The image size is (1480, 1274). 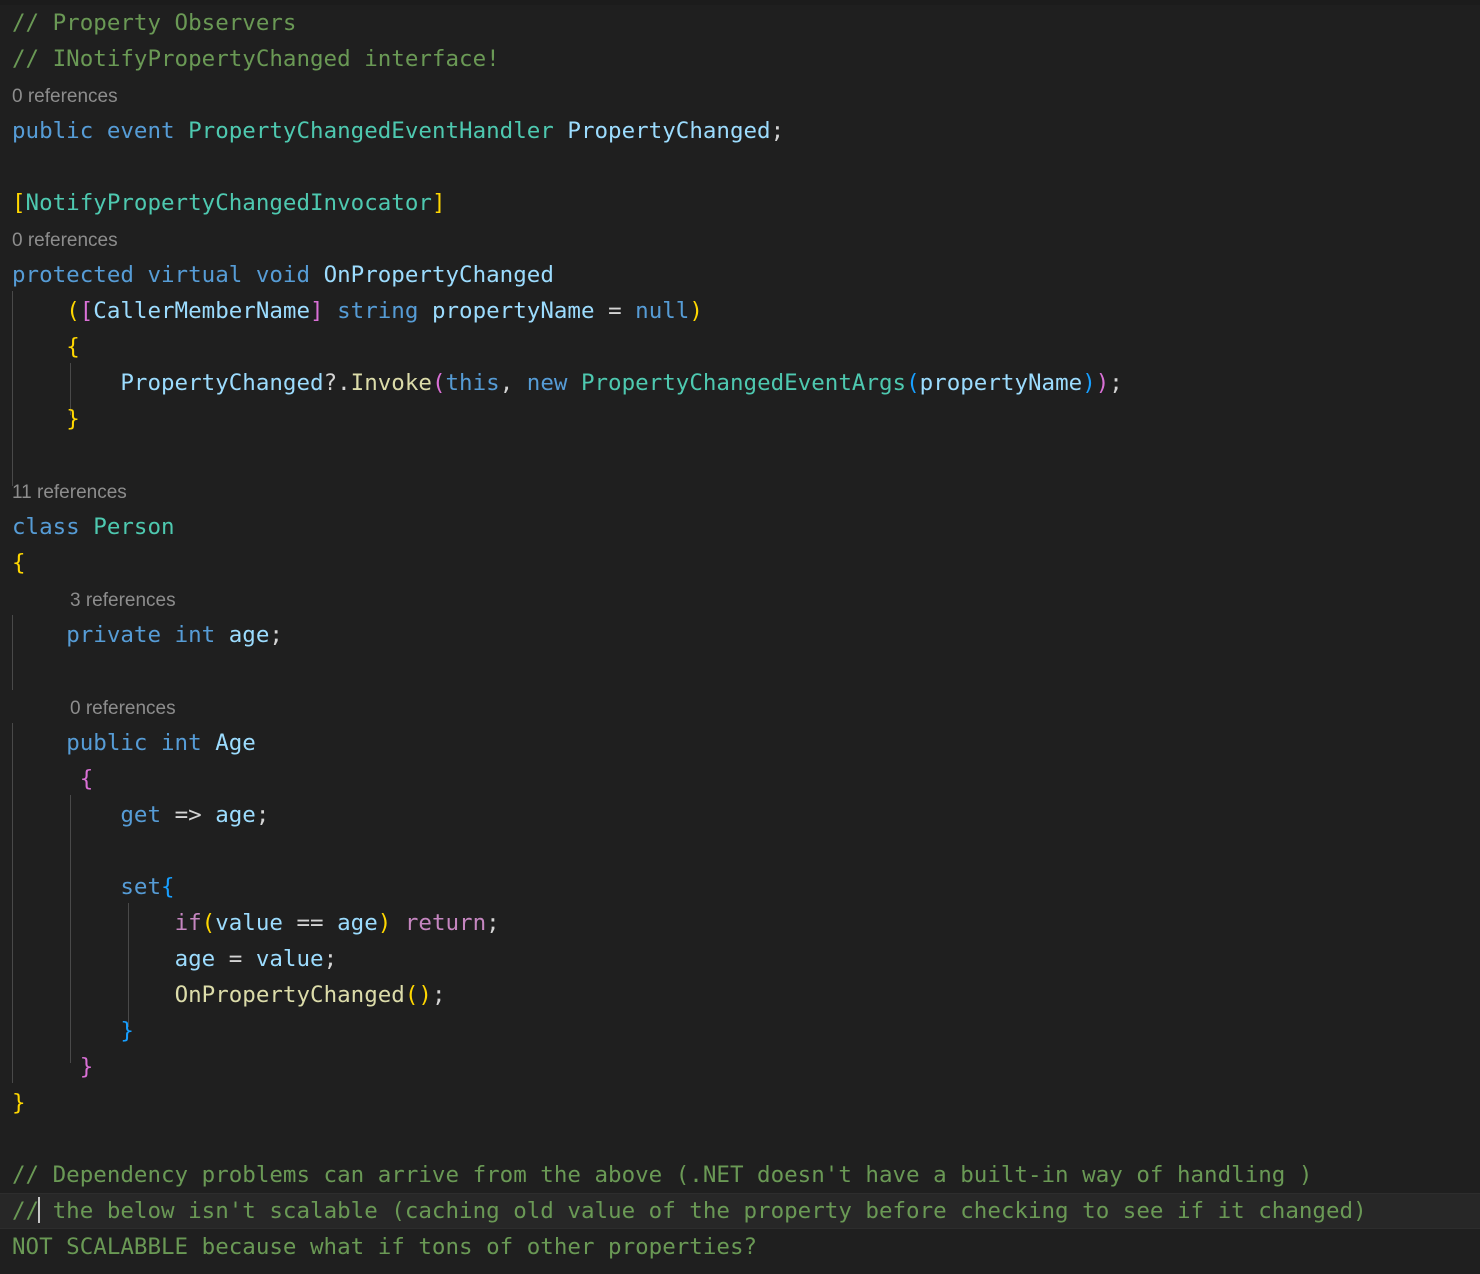 What do you see at coordinates (740, 1031) in the screenshot?
I see `code-line-setter-close-brace: }` at bounding box center [740, 1031].